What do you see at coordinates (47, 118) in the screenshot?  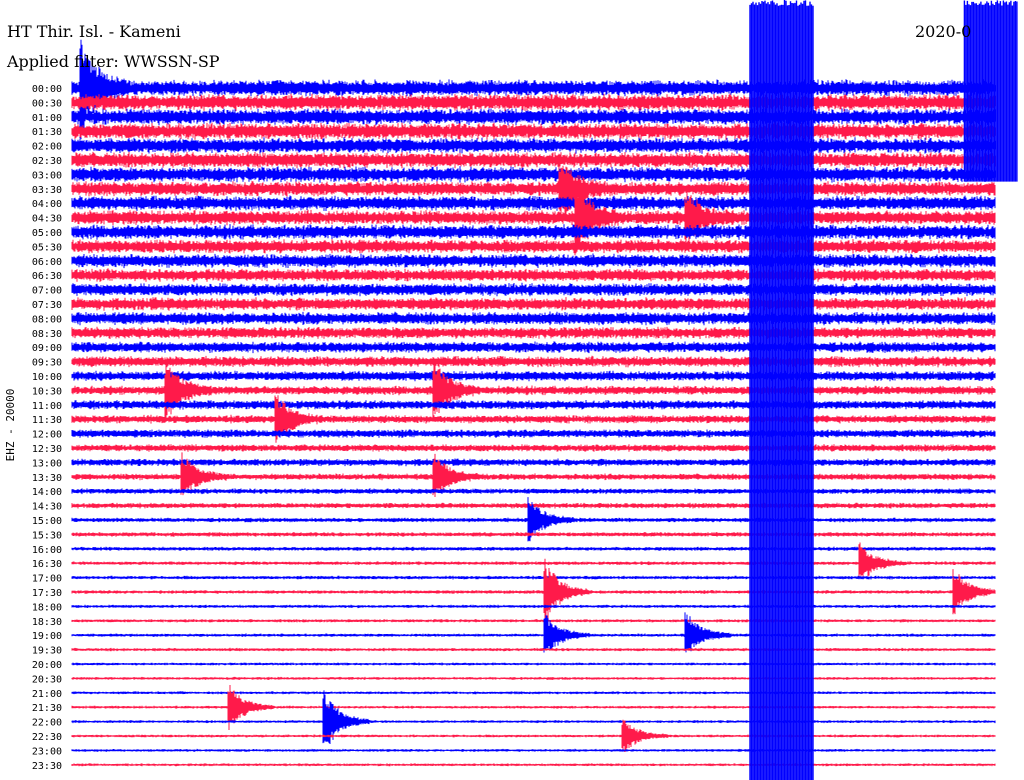 I see `row-label-0100: 01:00` at bounding box center [47, 118].